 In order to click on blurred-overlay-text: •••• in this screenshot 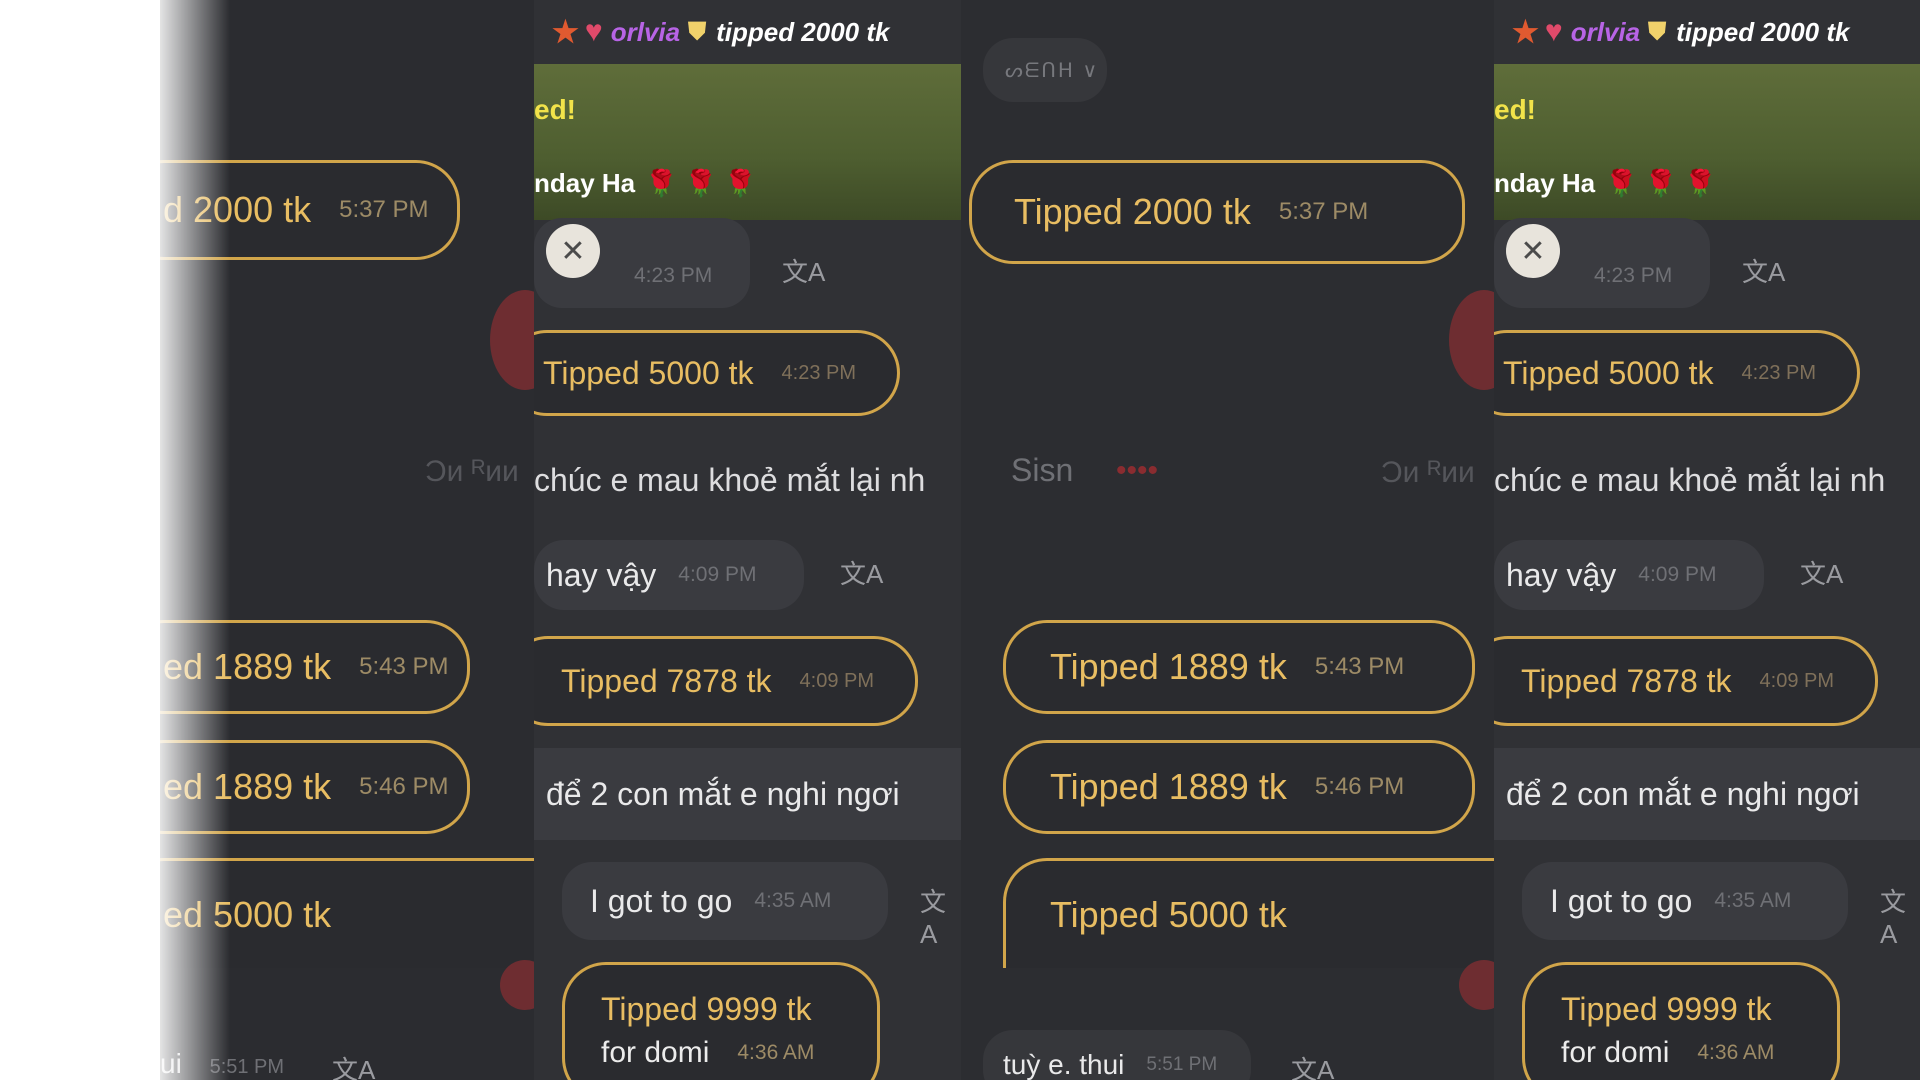, I will do `click(1137, 470)`.